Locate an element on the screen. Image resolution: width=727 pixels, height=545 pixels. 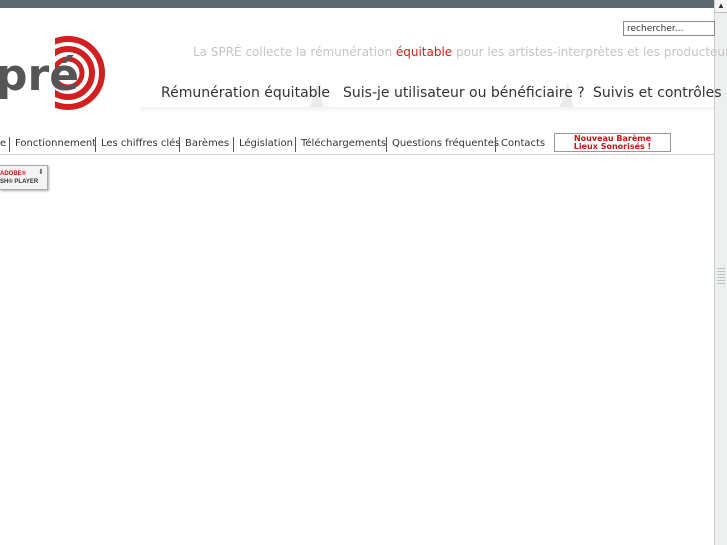
subnav-item-accueil: e is located at coordinates (3, 144).